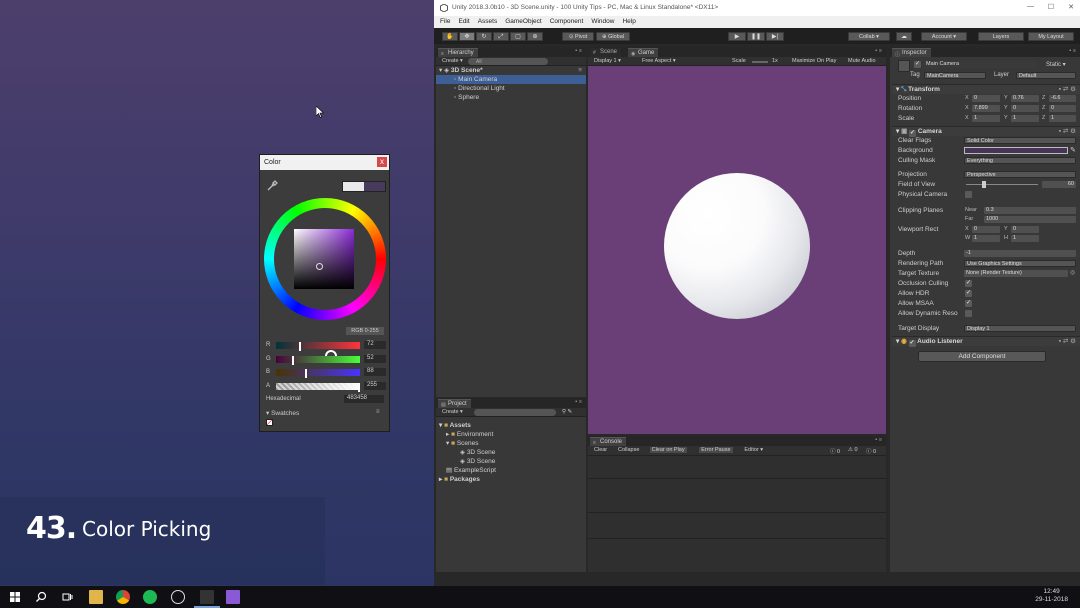 Image resolution: width=1080 pixels, height=608 pixels. Describe the element at coordinates (911, 53) in the screenshot. I see `tab-inspector: ⓘ Inspector` at that location.